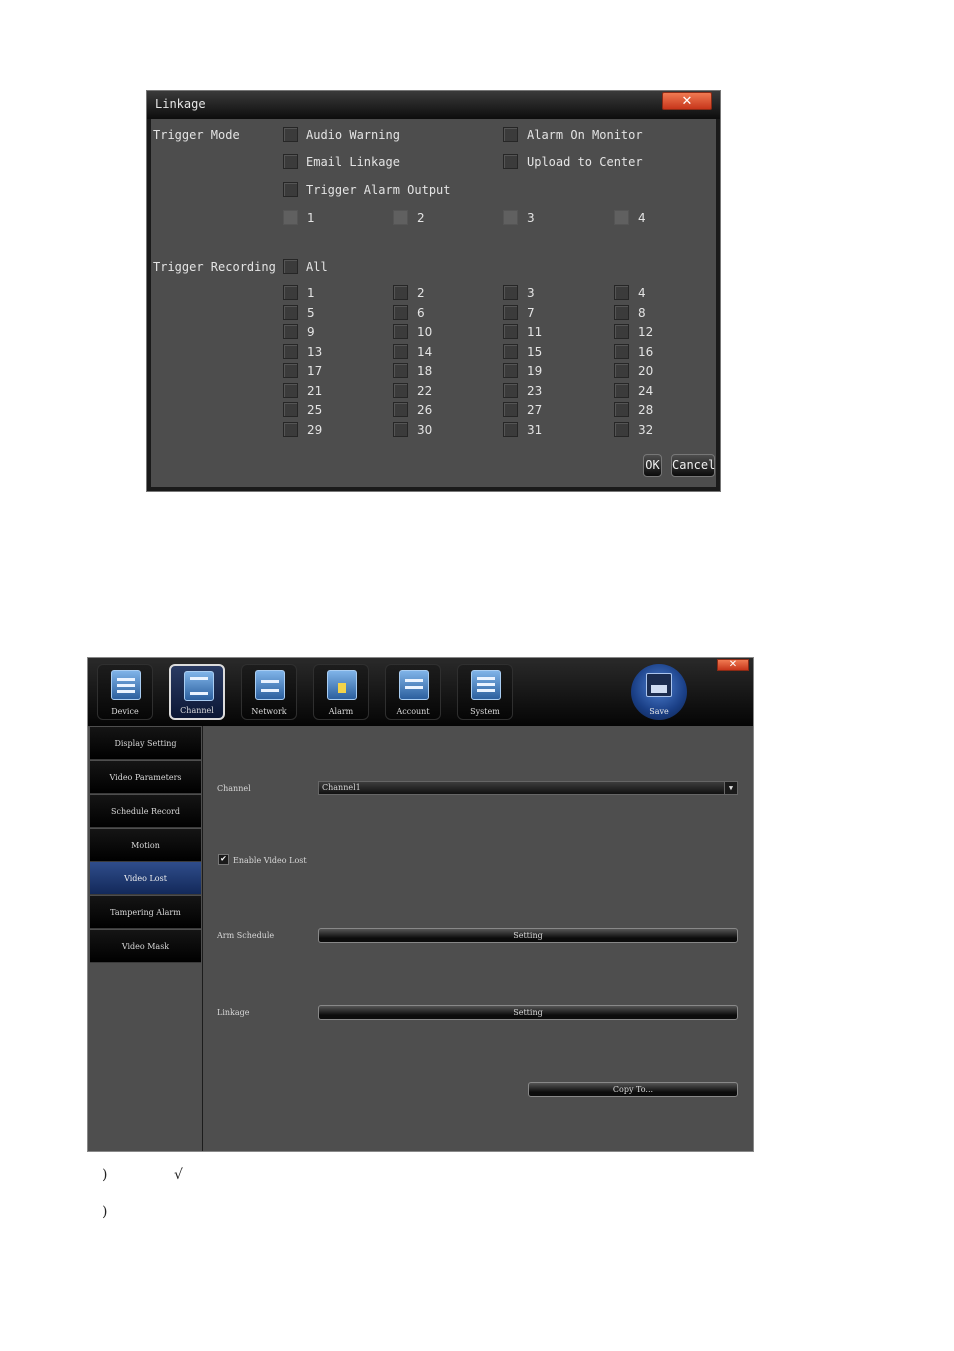 The height and width of the screenshot is (1351, 954). Describe the element at coordinates (145, 845) in the screenshot. I see `sidebar-item-motion: Motion` at that location.